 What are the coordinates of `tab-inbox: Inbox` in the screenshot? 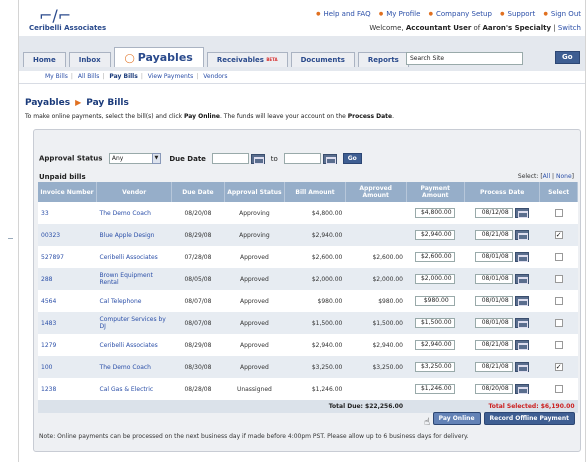 It's located at (89, 59).